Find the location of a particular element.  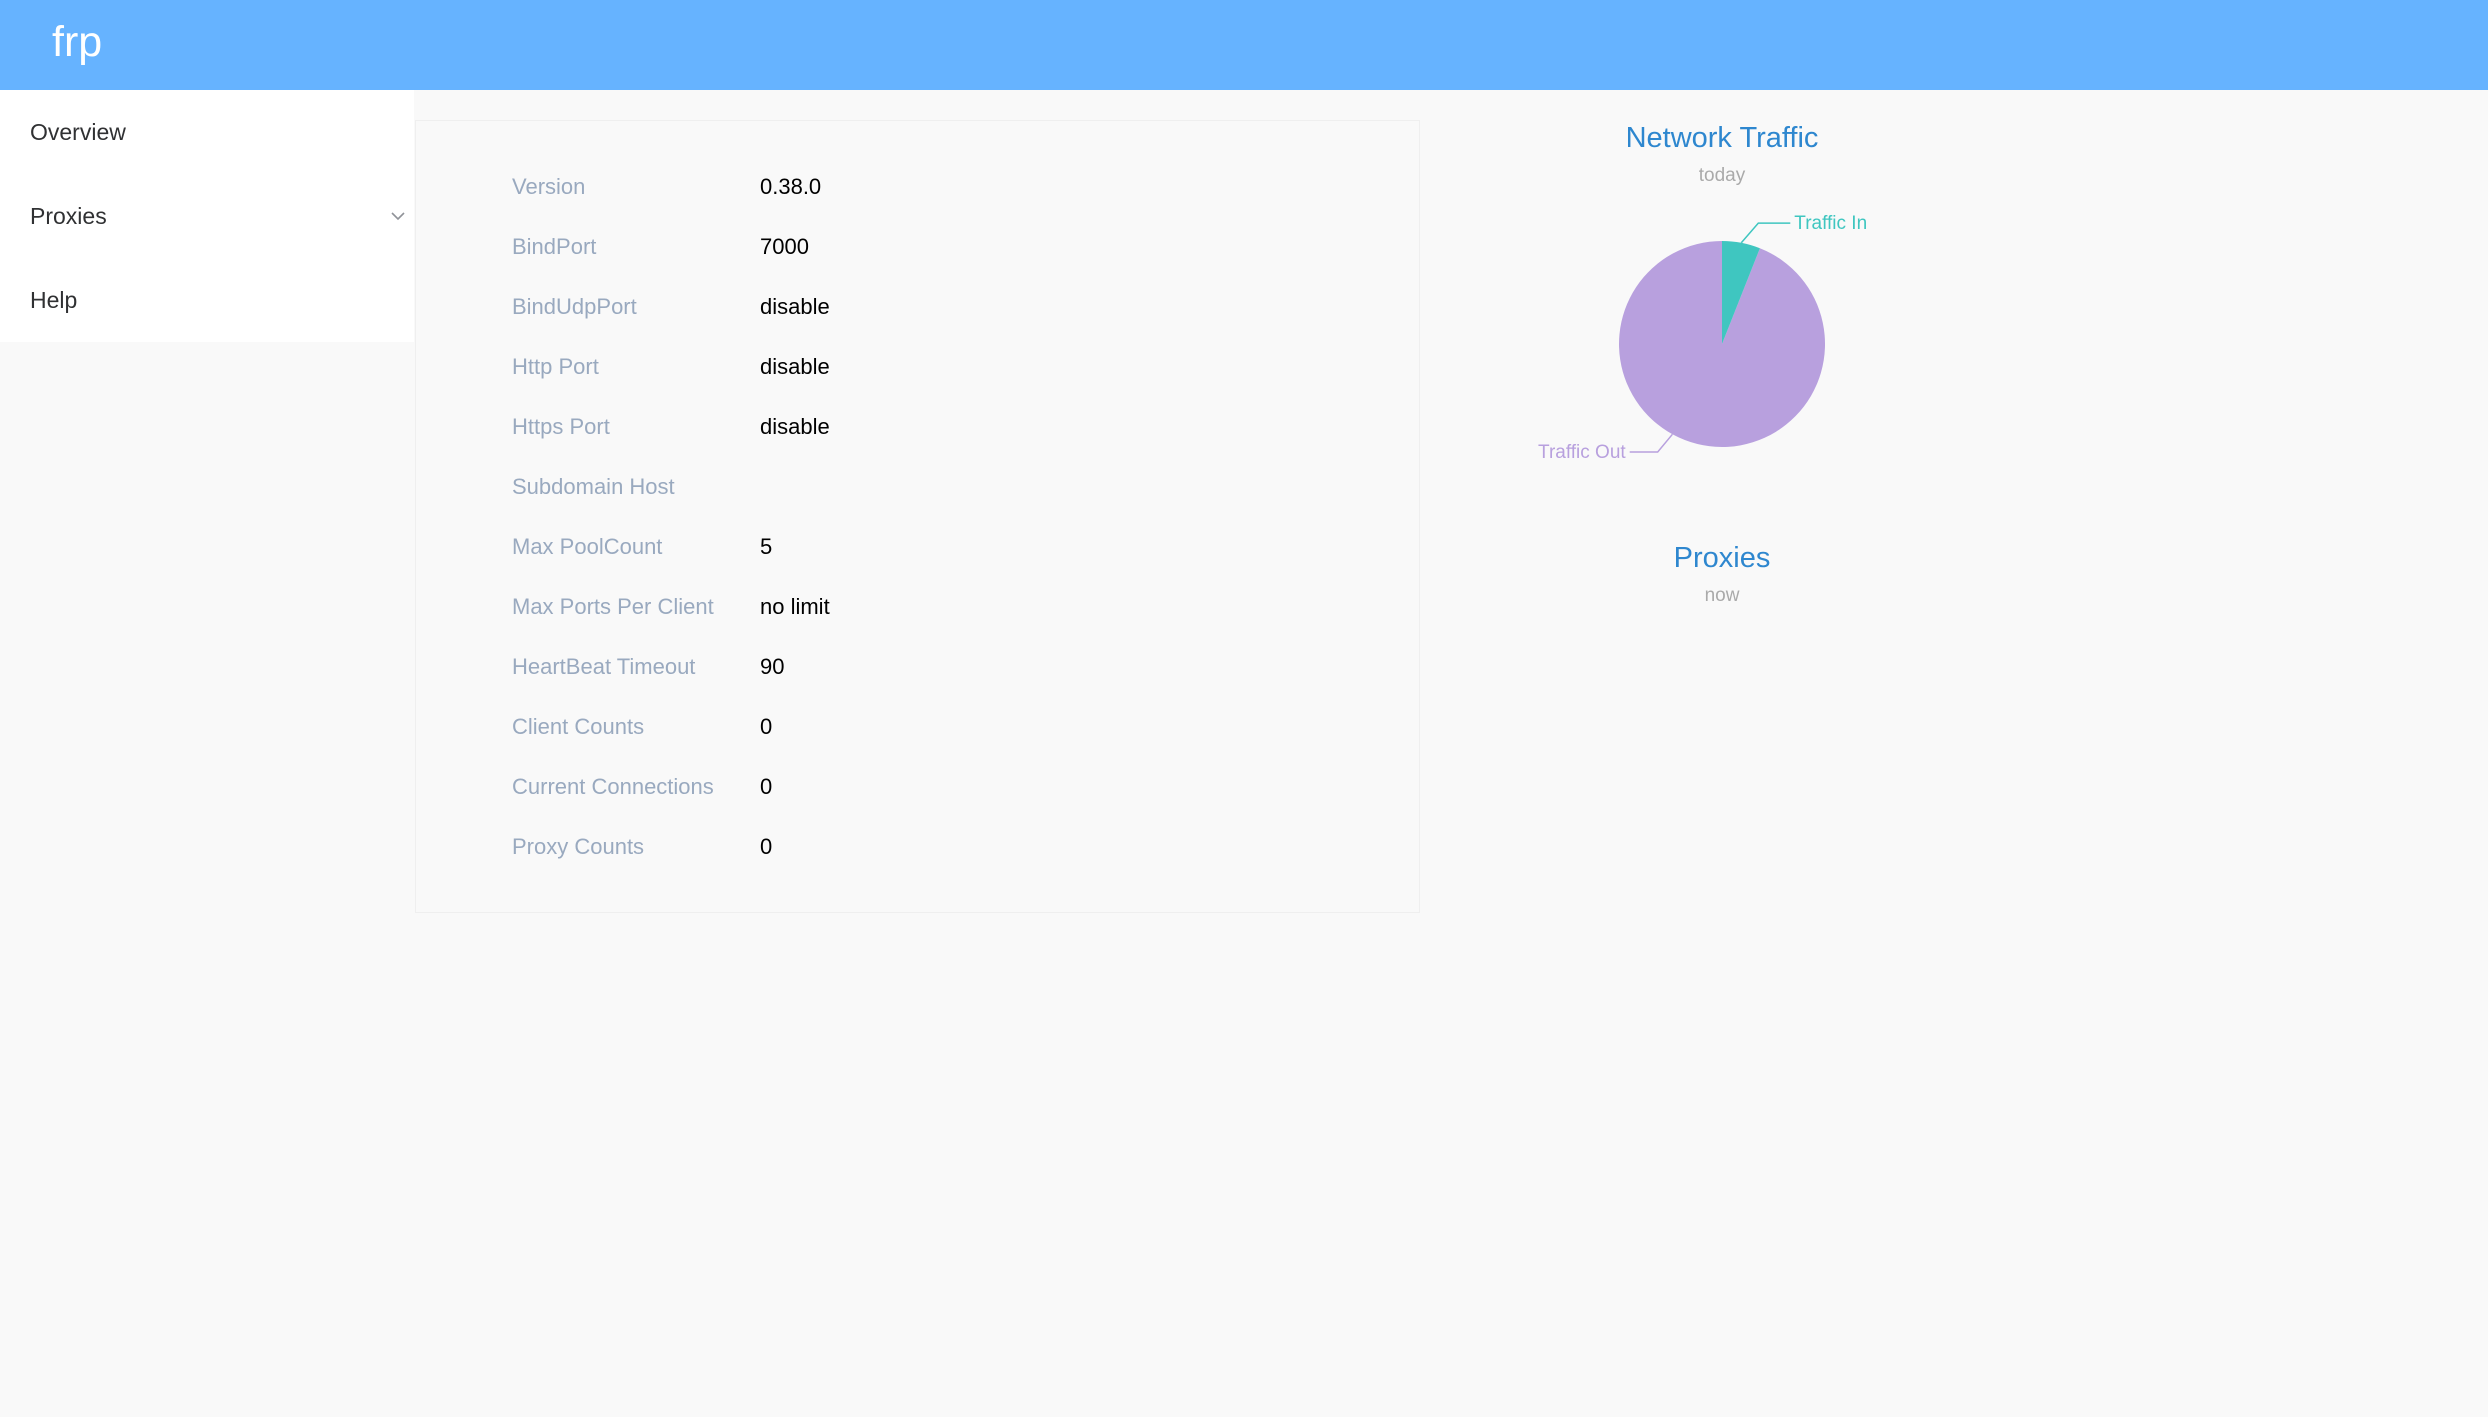

http-port-value: disable is located at coordinates (795, 366).